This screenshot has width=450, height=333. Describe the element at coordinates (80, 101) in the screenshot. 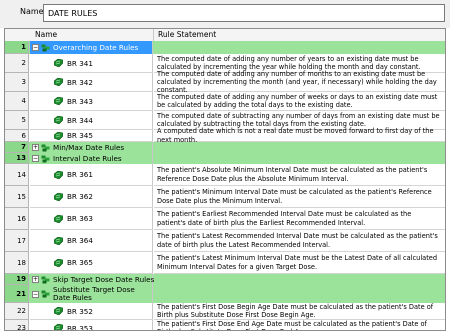

I see `rule-label: BR 343` at that location.